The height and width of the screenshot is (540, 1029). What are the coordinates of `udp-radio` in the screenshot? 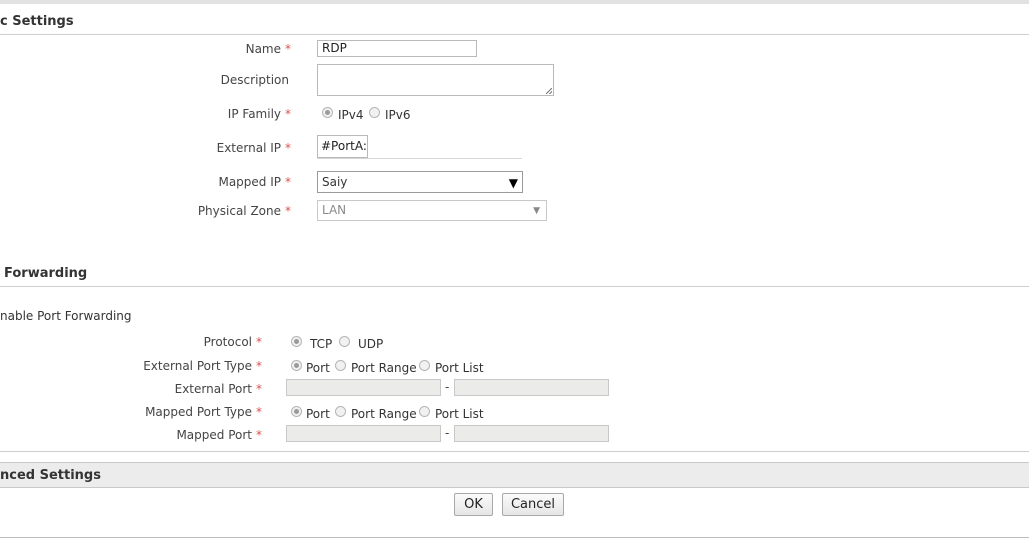 It's located at (344, 341).